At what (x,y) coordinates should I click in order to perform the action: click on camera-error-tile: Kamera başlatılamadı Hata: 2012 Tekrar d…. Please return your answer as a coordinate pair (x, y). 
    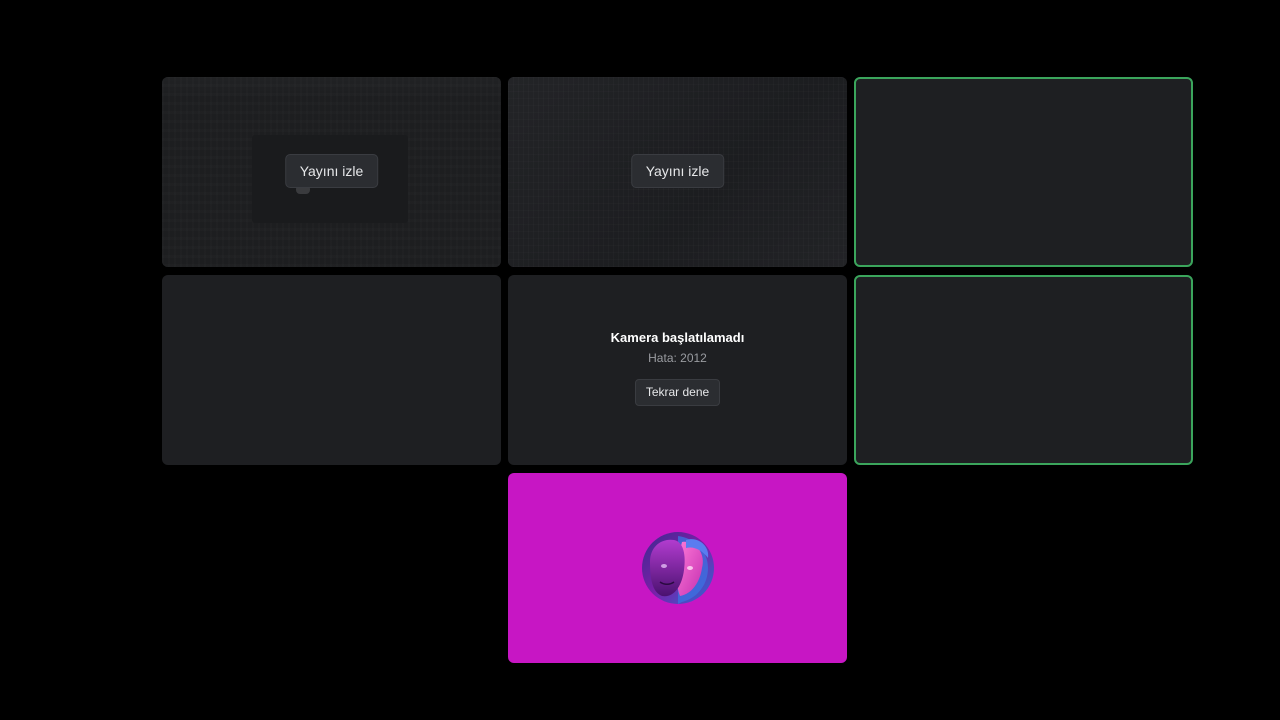
    Looking at the image, I should click on (677, 370).